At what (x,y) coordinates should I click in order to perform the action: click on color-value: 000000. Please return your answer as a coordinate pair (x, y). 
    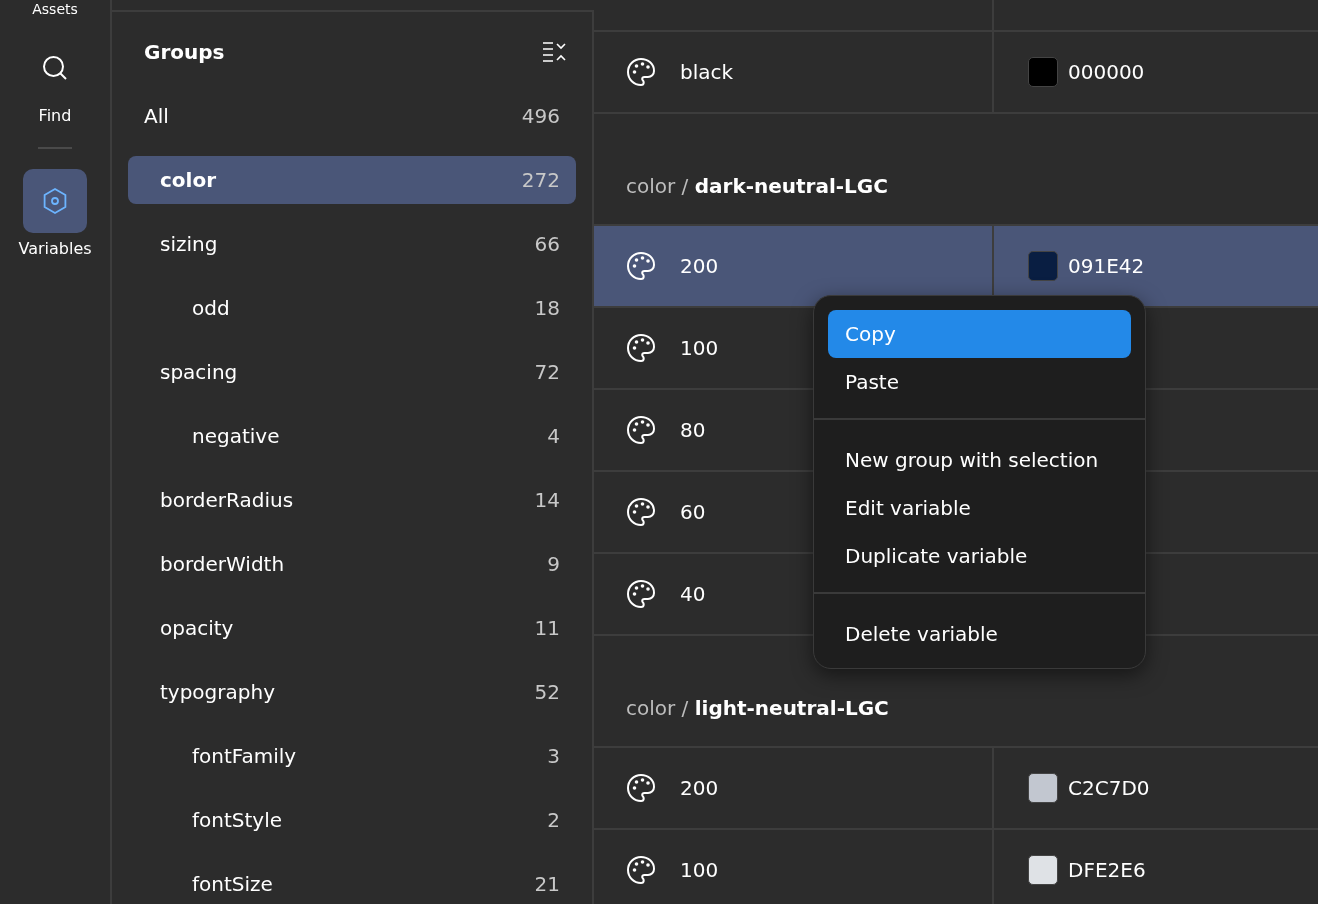
    Looking at the image, I should click on (1106, 72).